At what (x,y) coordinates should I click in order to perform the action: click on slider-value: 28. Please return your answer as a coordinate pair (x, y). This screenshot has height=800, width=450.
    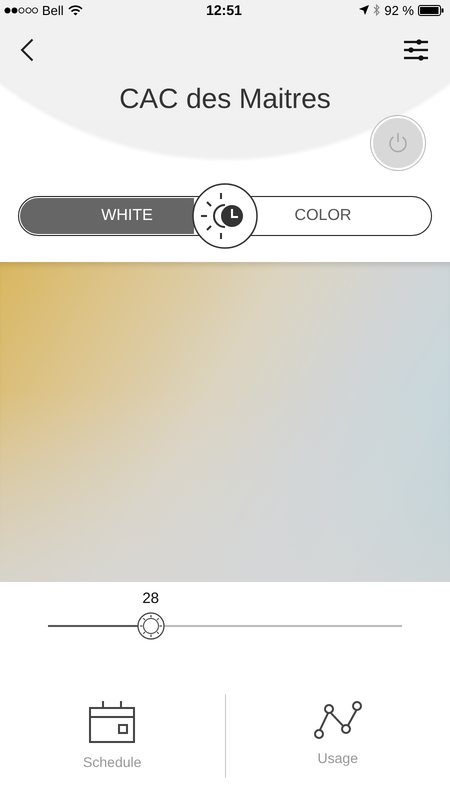
    Looking at the image, I should click on (150, 598).